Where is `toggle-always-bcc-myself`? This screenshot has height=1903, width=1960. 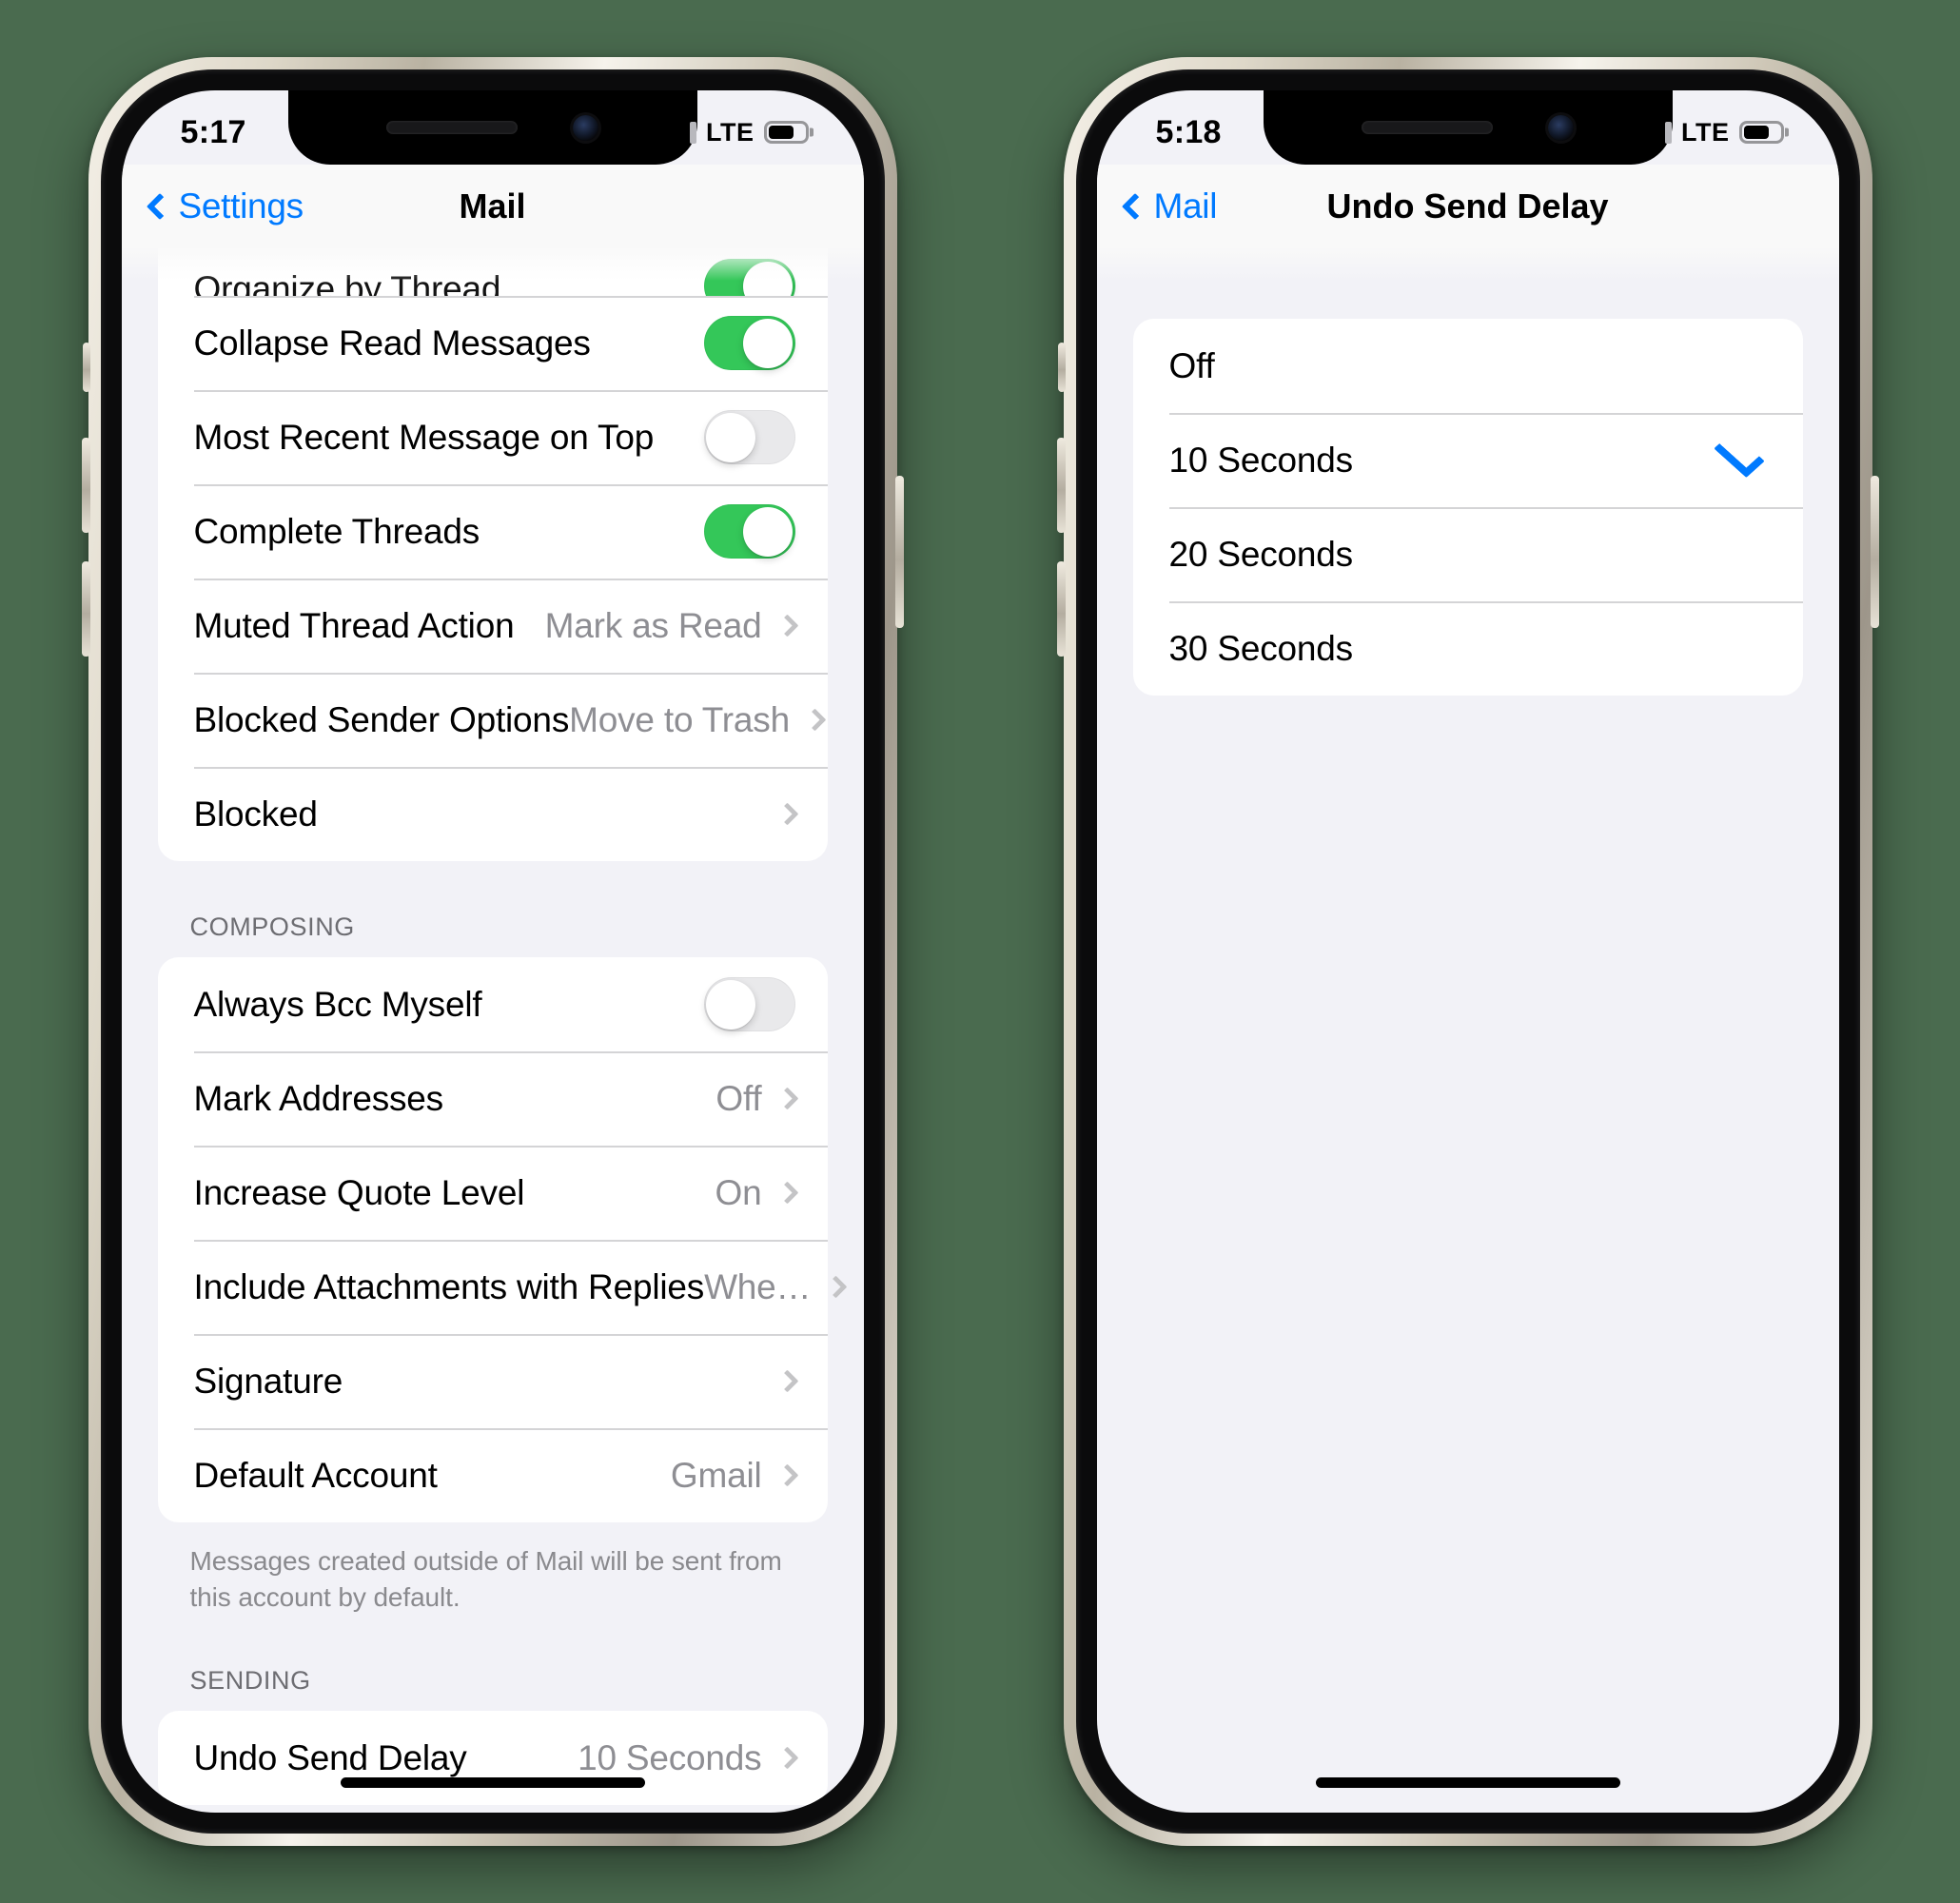 toggle-always-bcc-myself is located at coordinates (749, 1004).